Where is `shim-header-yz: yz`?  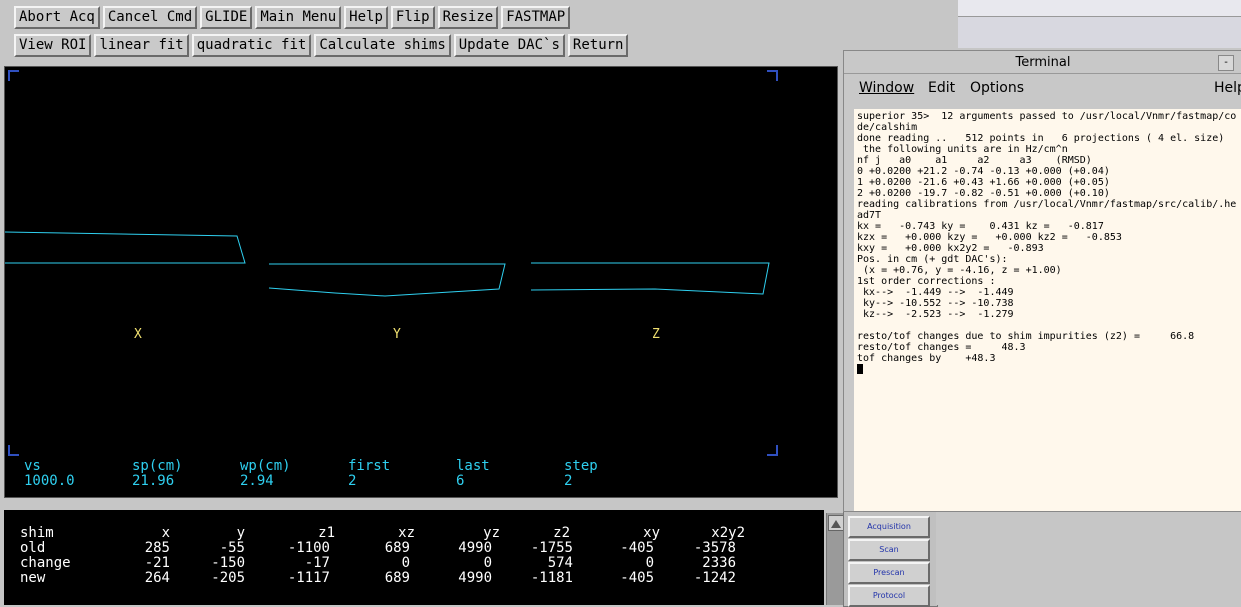
shim-header-yz: yz is located at coordinates (491, 533).